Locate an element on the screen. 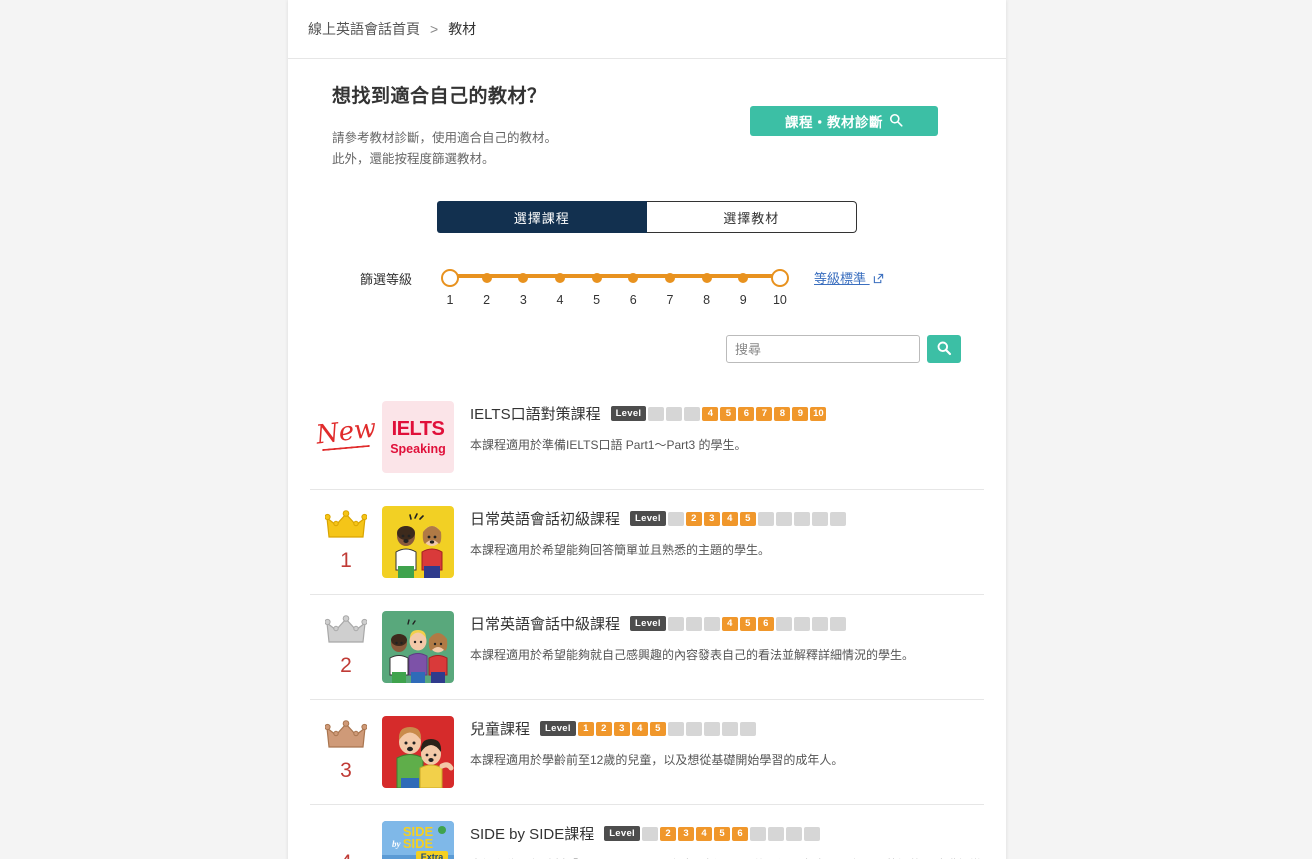 Image resolution: width=1312 pixels, height=859 pixels. intro-line-2: 此外，還能按程度篩選教材。 is located at coordinates (413, 158).